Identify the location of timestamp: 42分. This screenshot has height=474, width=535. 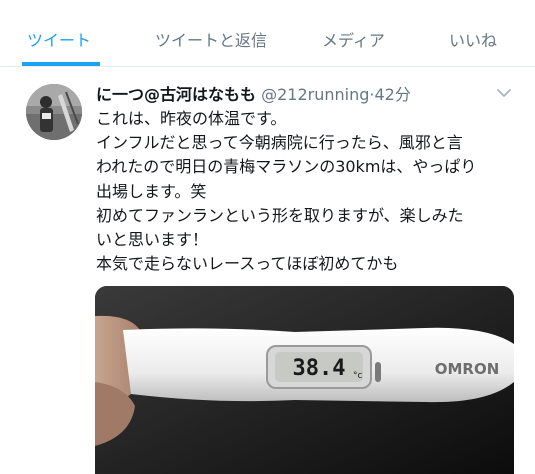
(392, 94).